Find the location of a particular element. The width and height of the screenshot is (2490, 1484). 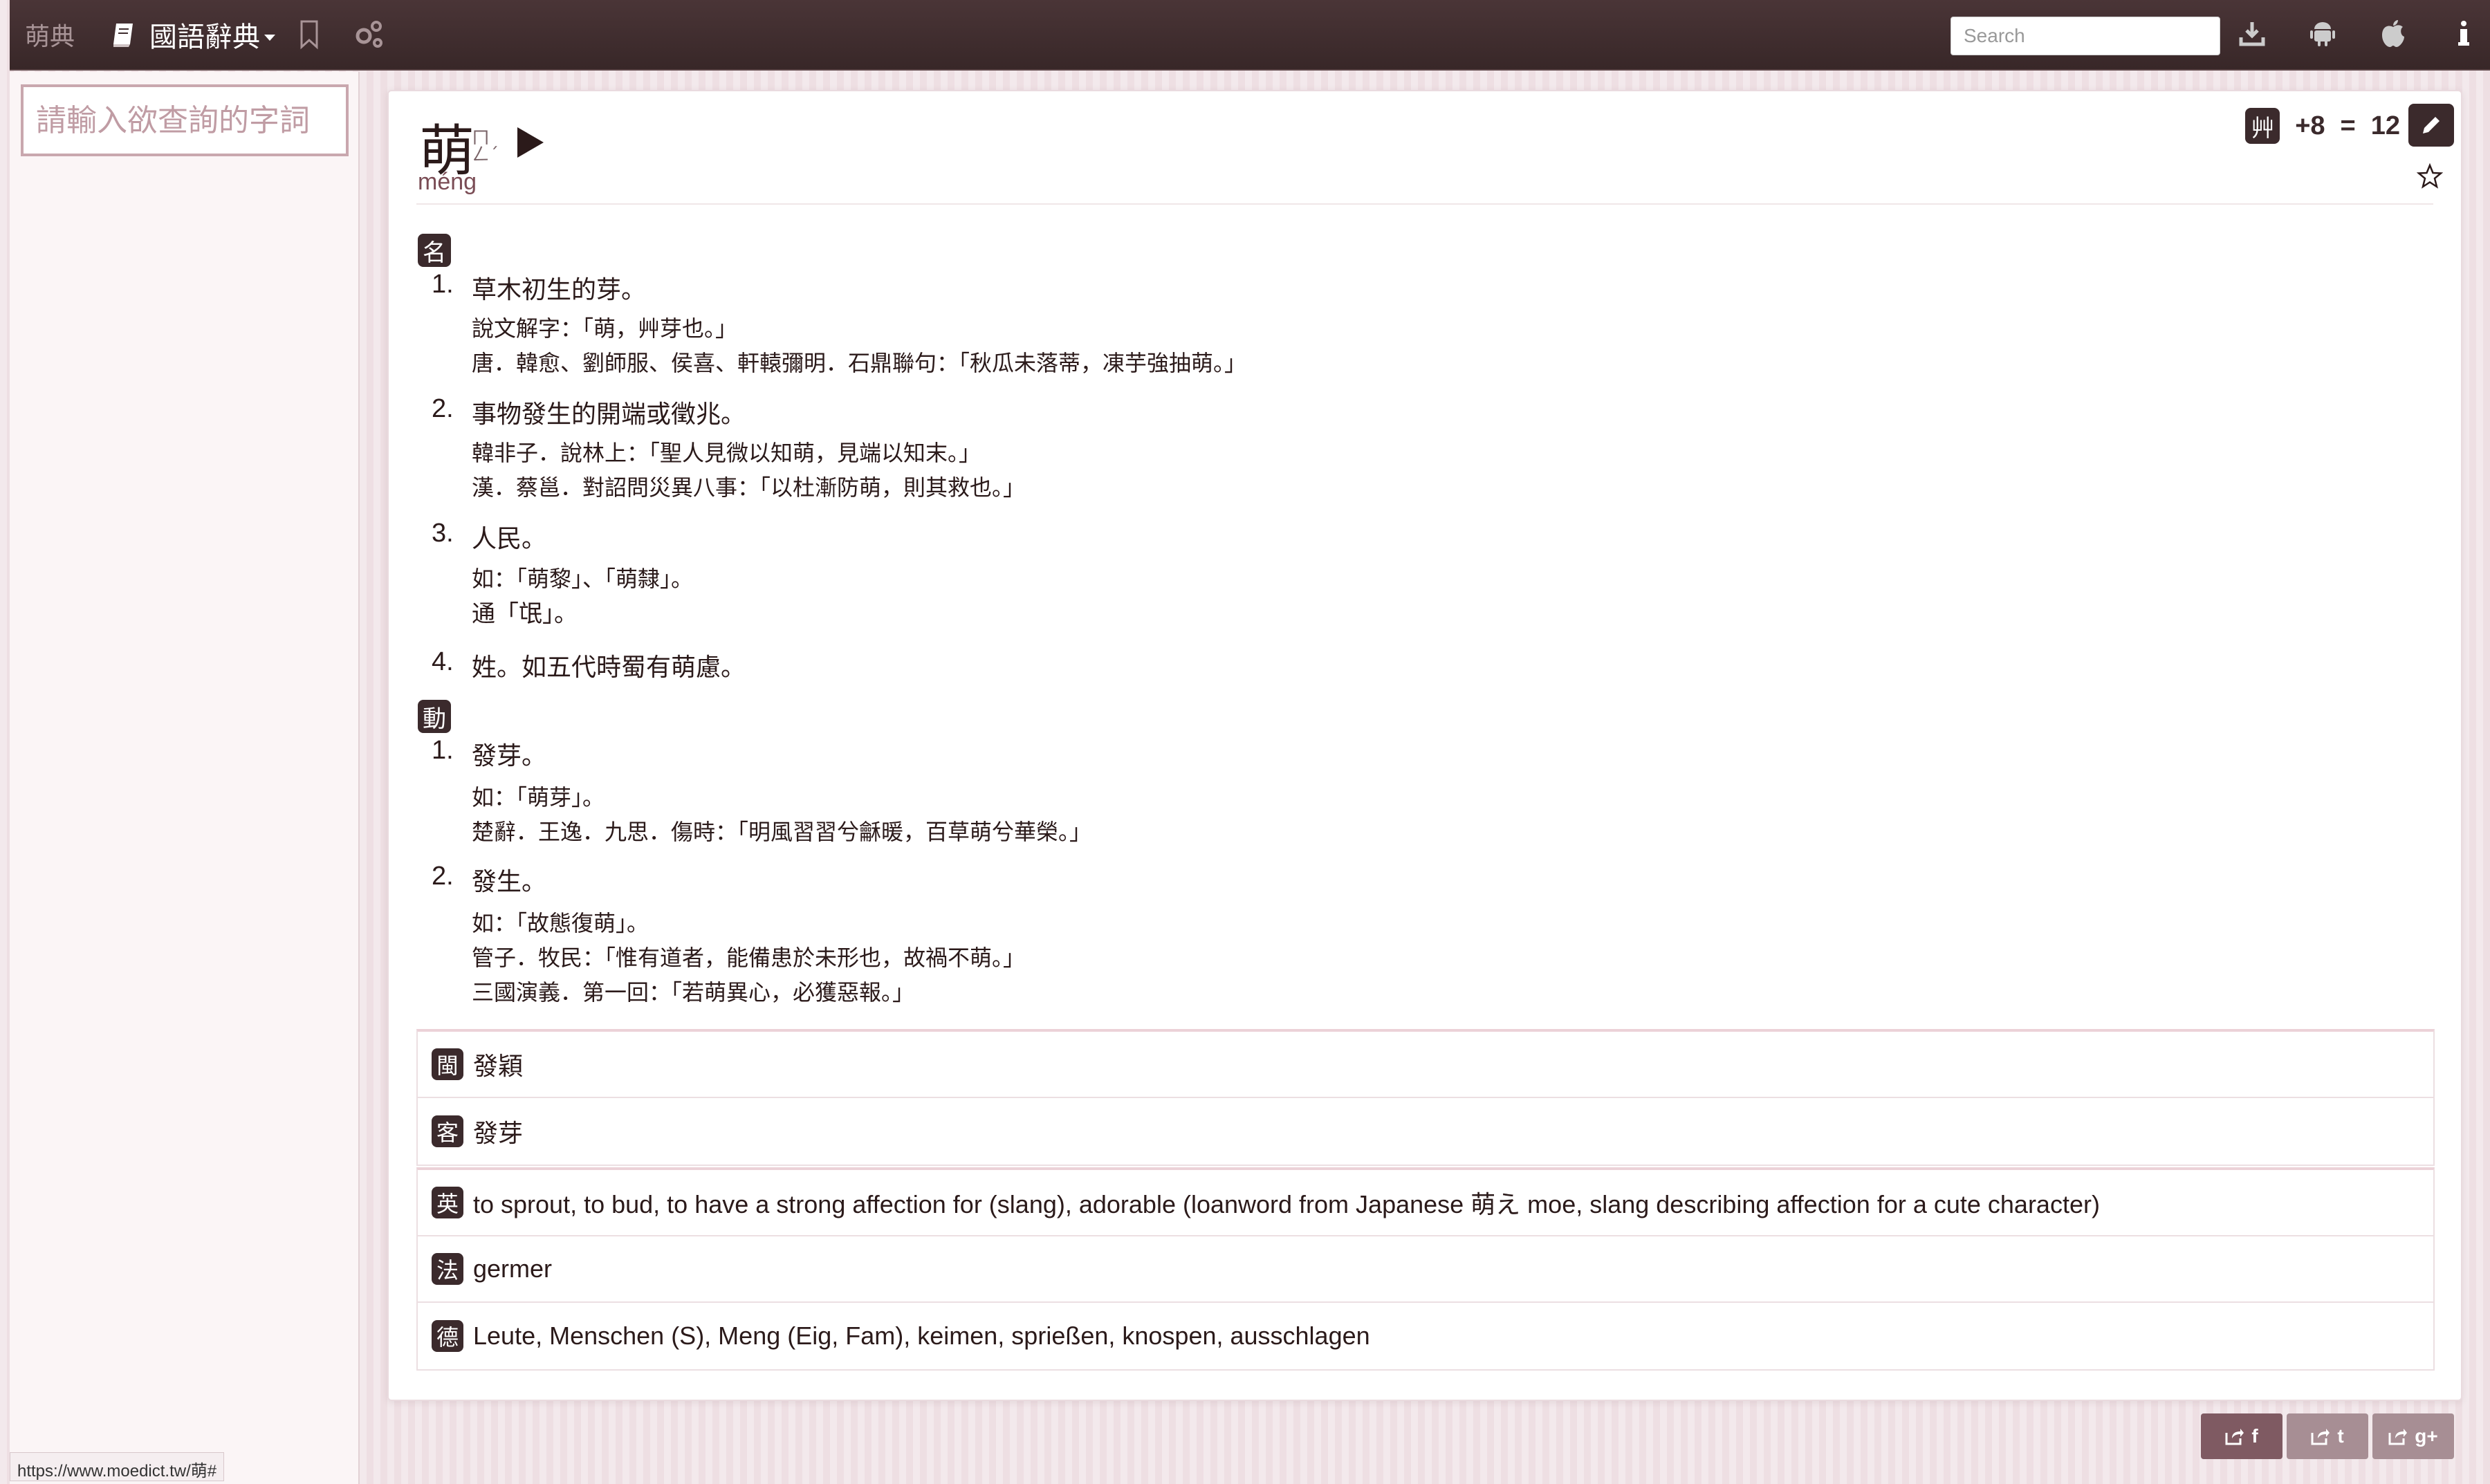

dialect-text: 發芽 is located at coordinates (498, 1134).